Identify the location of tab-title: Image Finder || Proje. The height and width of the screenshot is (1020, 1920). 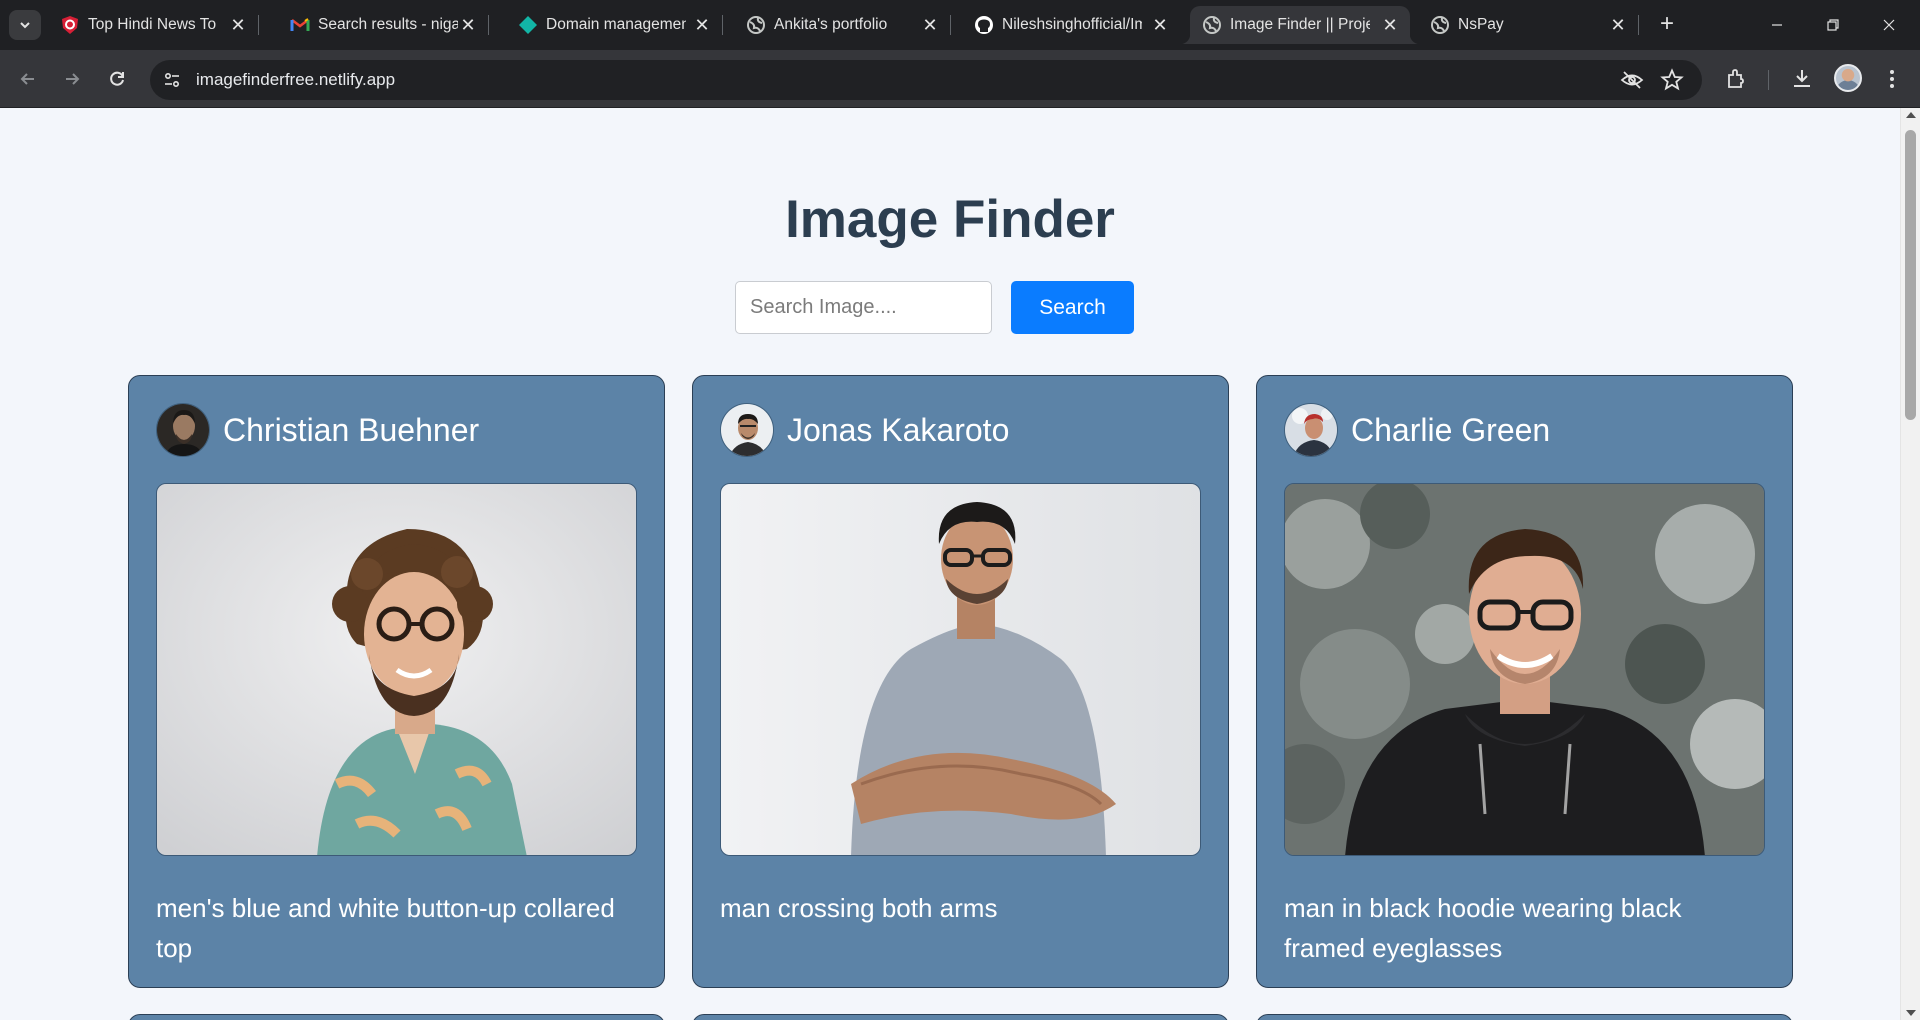
(1300, 24).